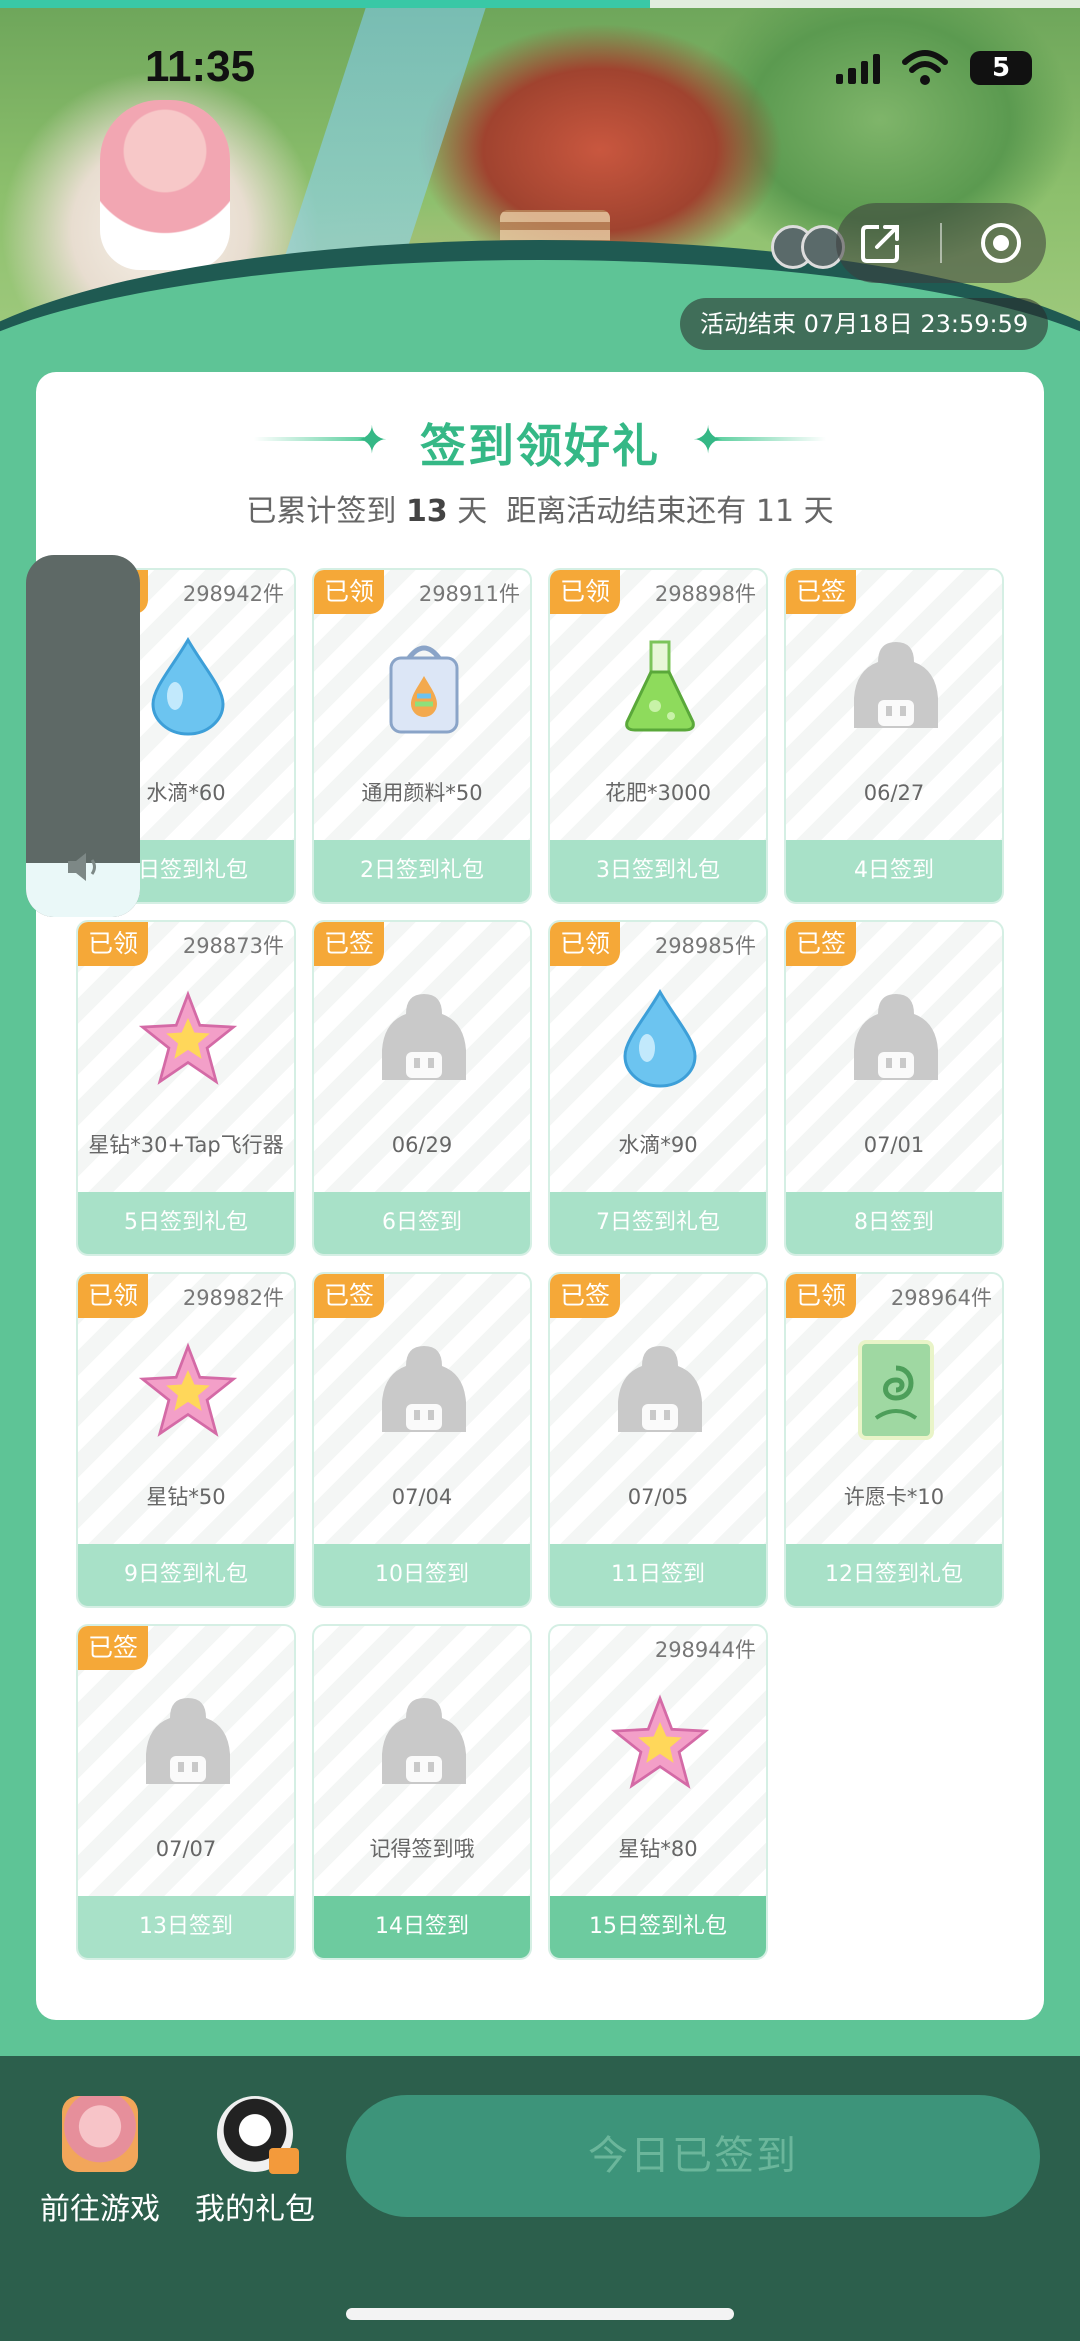 This screenshot has width=1080, height=2341. Describe the element at coordinates (540, 508) in the screenshot. I see `checkin-summary: 已累计签到 13 天 距离活动结束还有 11 天` at that location.